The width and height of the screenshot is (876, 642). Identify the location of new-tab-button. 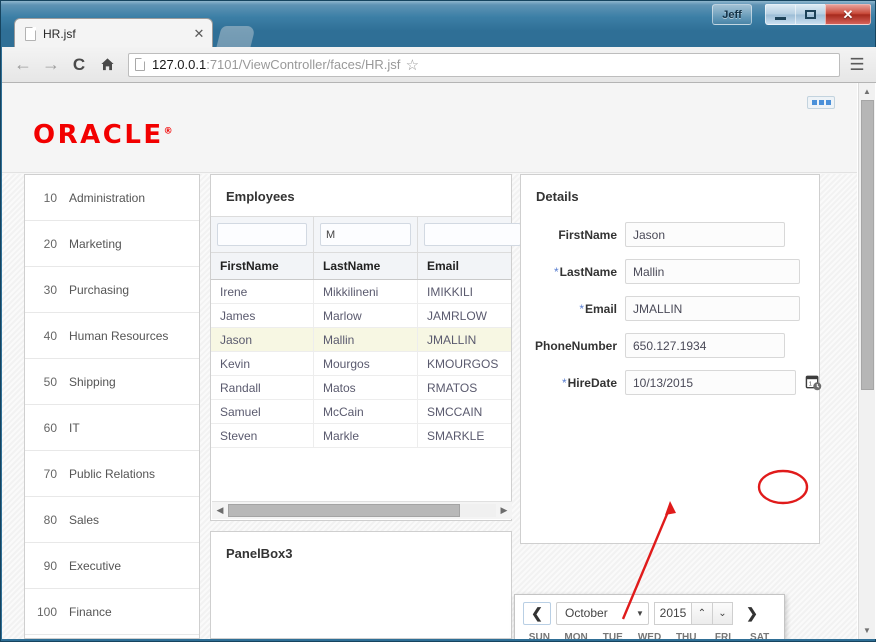
(236, 37).